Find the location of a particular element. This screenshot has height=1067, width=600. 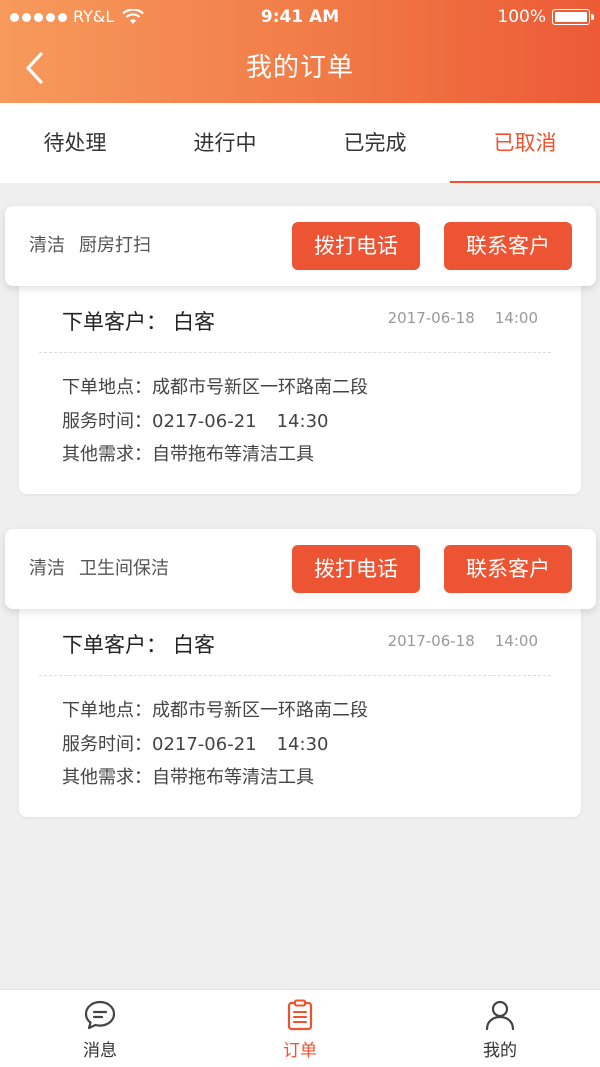

tab-in-progress: 进行中 is located at coordinates (225, 143).